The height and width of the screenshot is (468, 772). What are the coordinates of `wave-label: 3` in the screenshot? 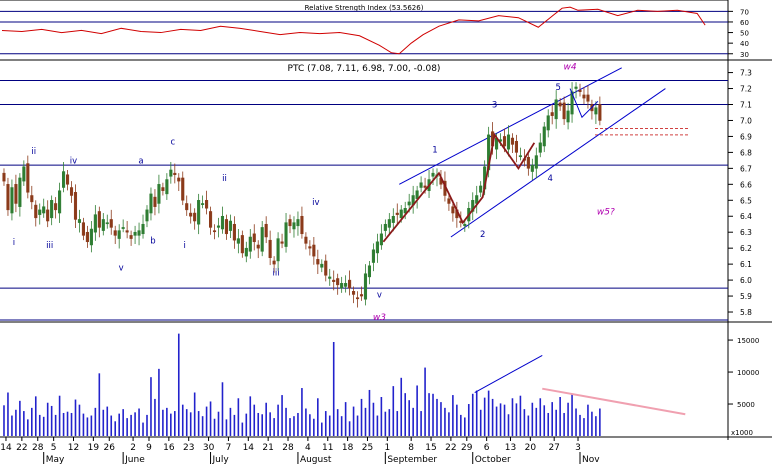 It's located at (494, 106).